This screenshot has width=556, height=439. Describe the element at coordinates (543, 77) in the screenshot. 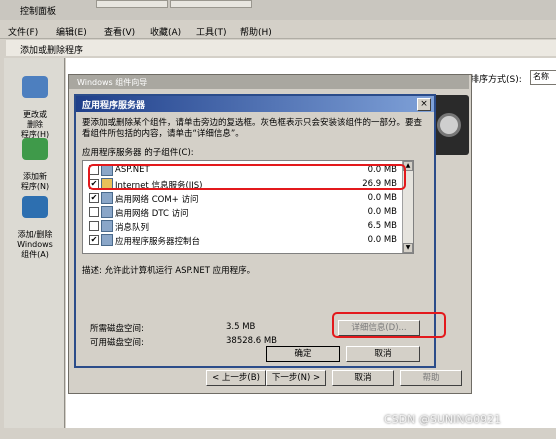

I see `sort-select: 名称` at that location.